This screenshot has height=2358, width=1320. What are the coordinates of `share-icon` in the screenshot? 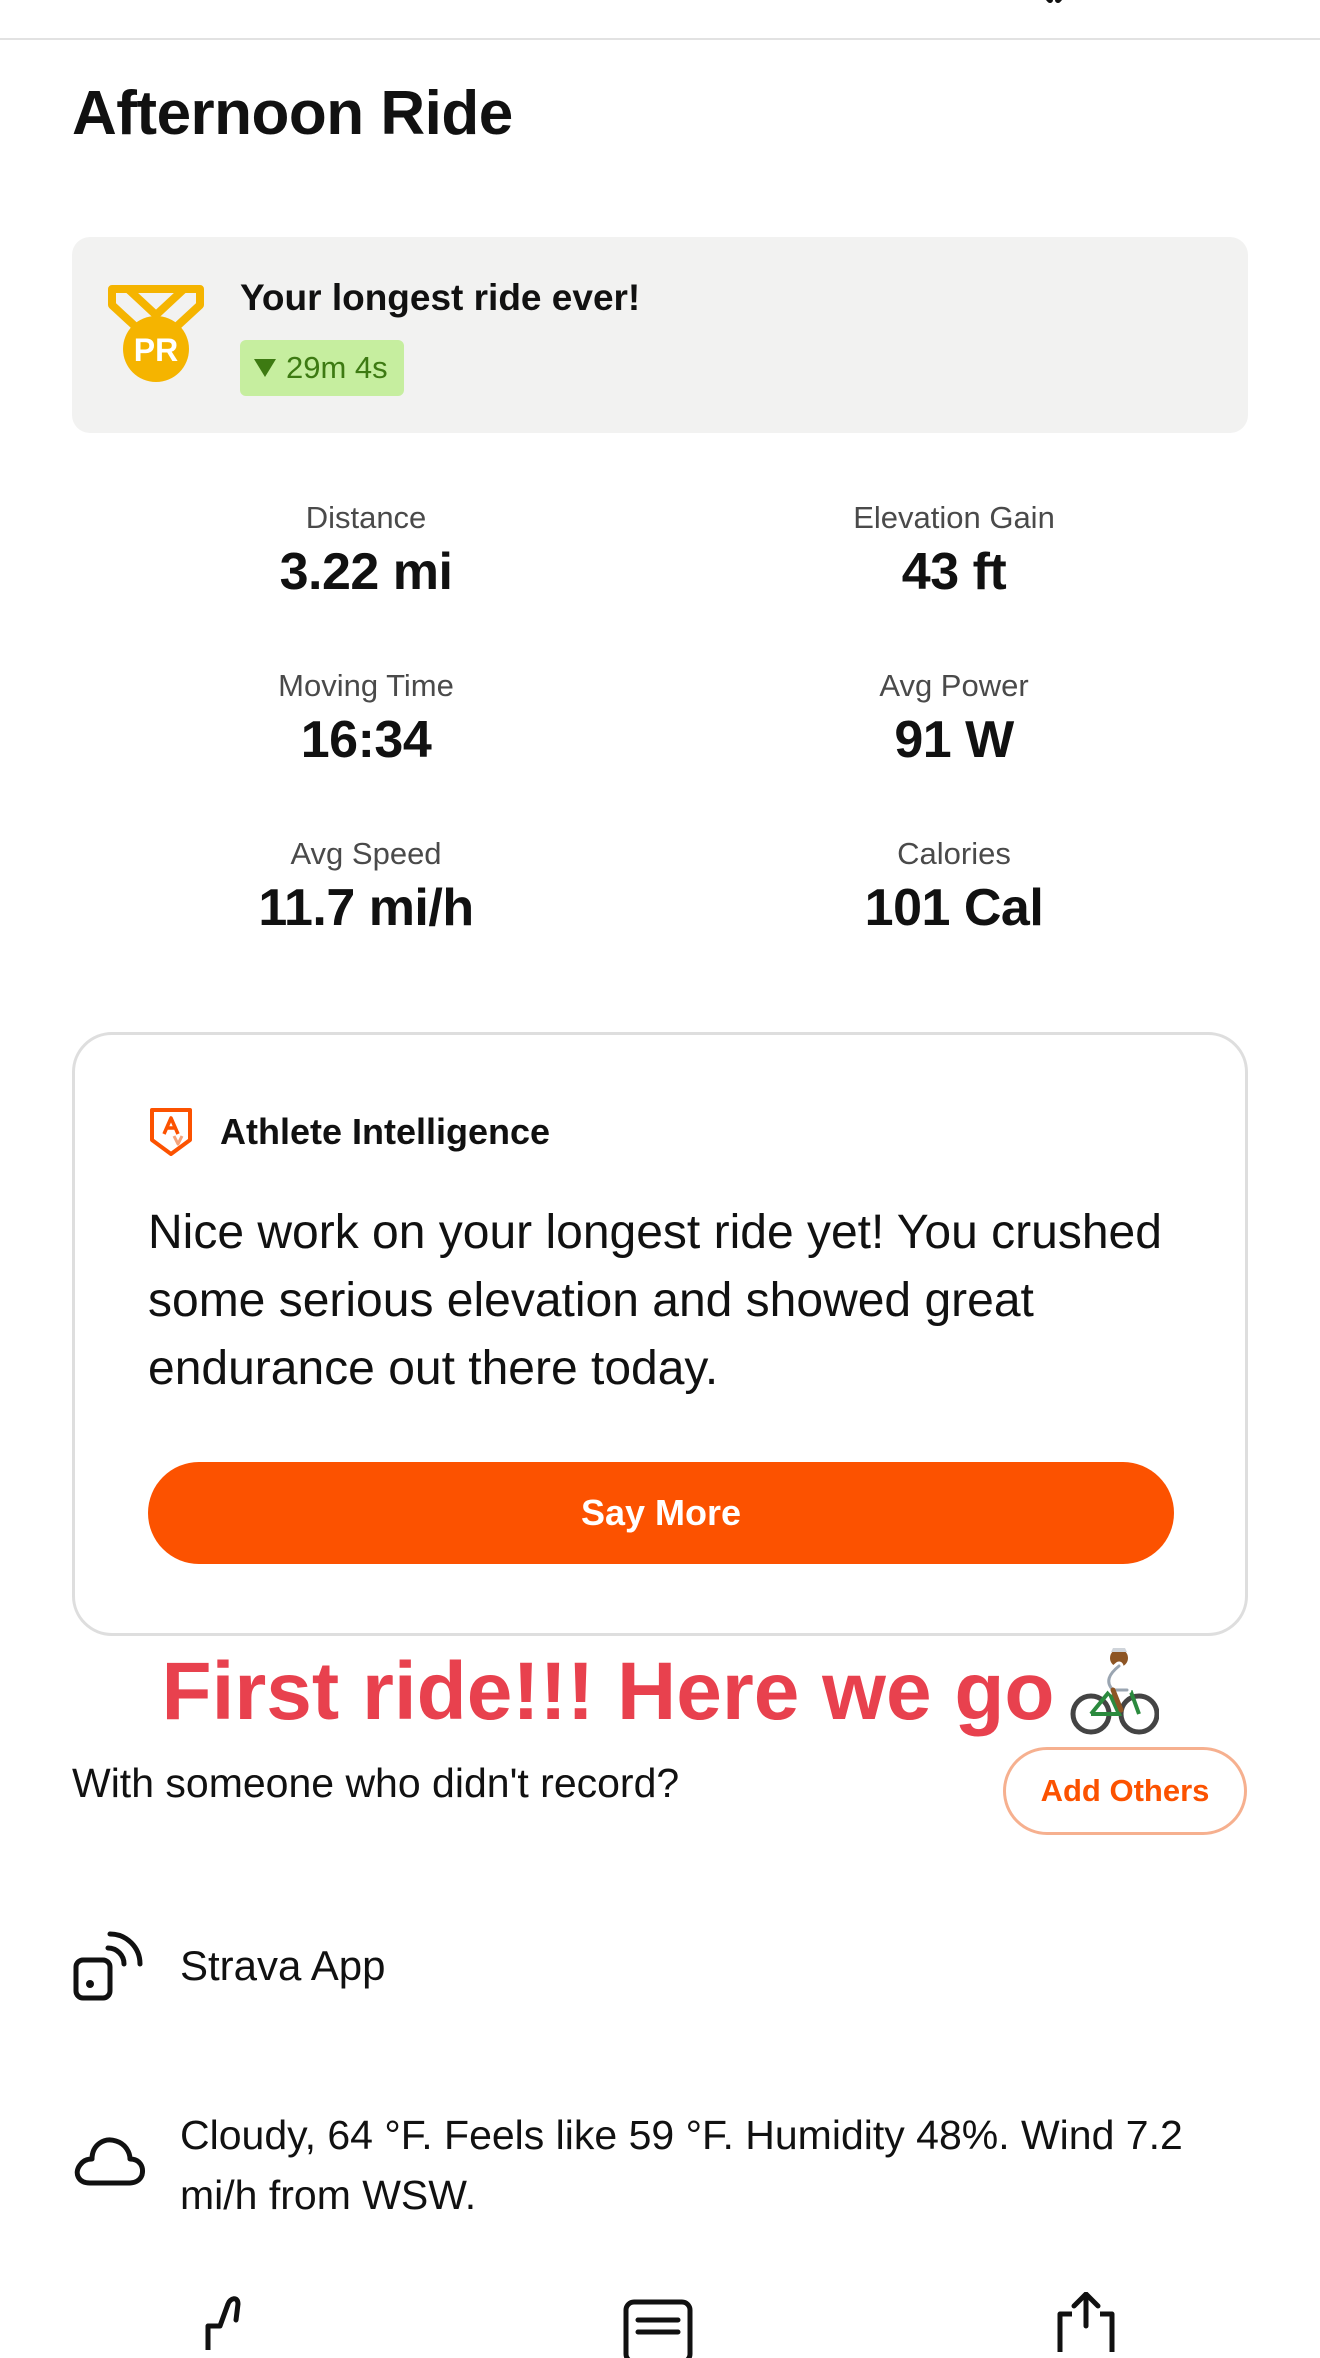 It's located at (1086, 2322).